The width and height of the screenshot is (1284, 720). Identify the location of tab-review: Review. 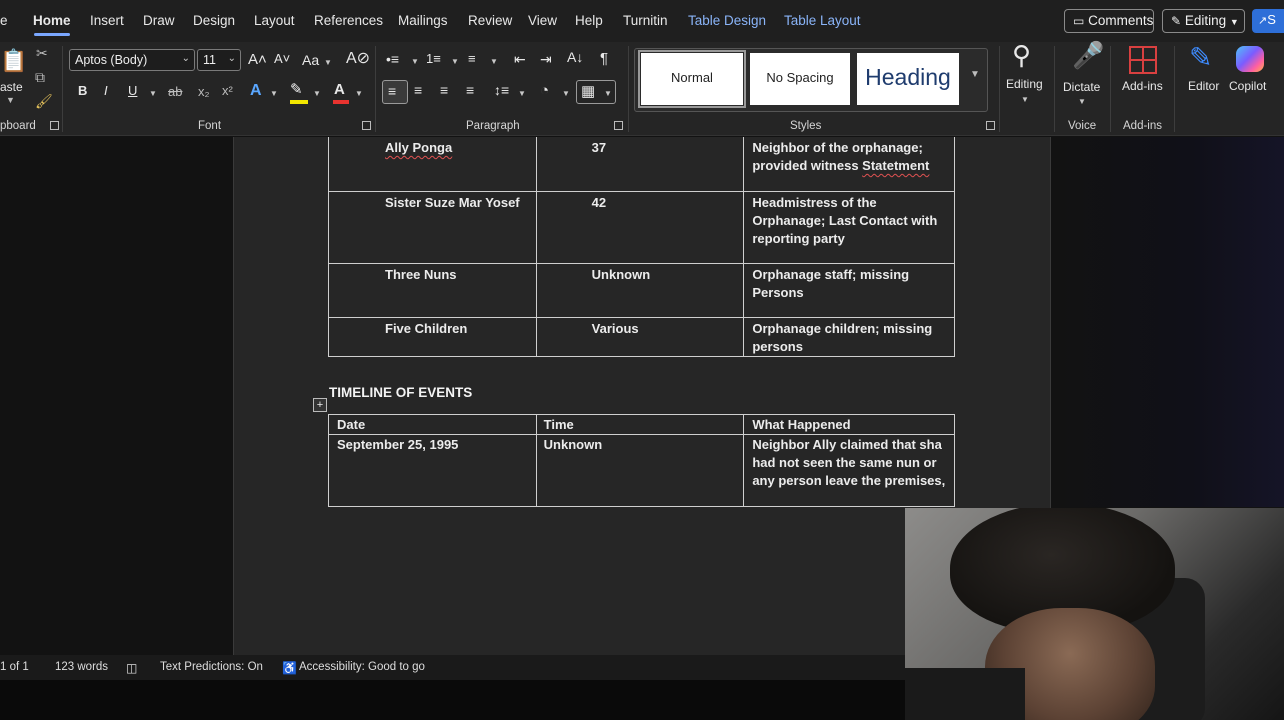
(490, 20).